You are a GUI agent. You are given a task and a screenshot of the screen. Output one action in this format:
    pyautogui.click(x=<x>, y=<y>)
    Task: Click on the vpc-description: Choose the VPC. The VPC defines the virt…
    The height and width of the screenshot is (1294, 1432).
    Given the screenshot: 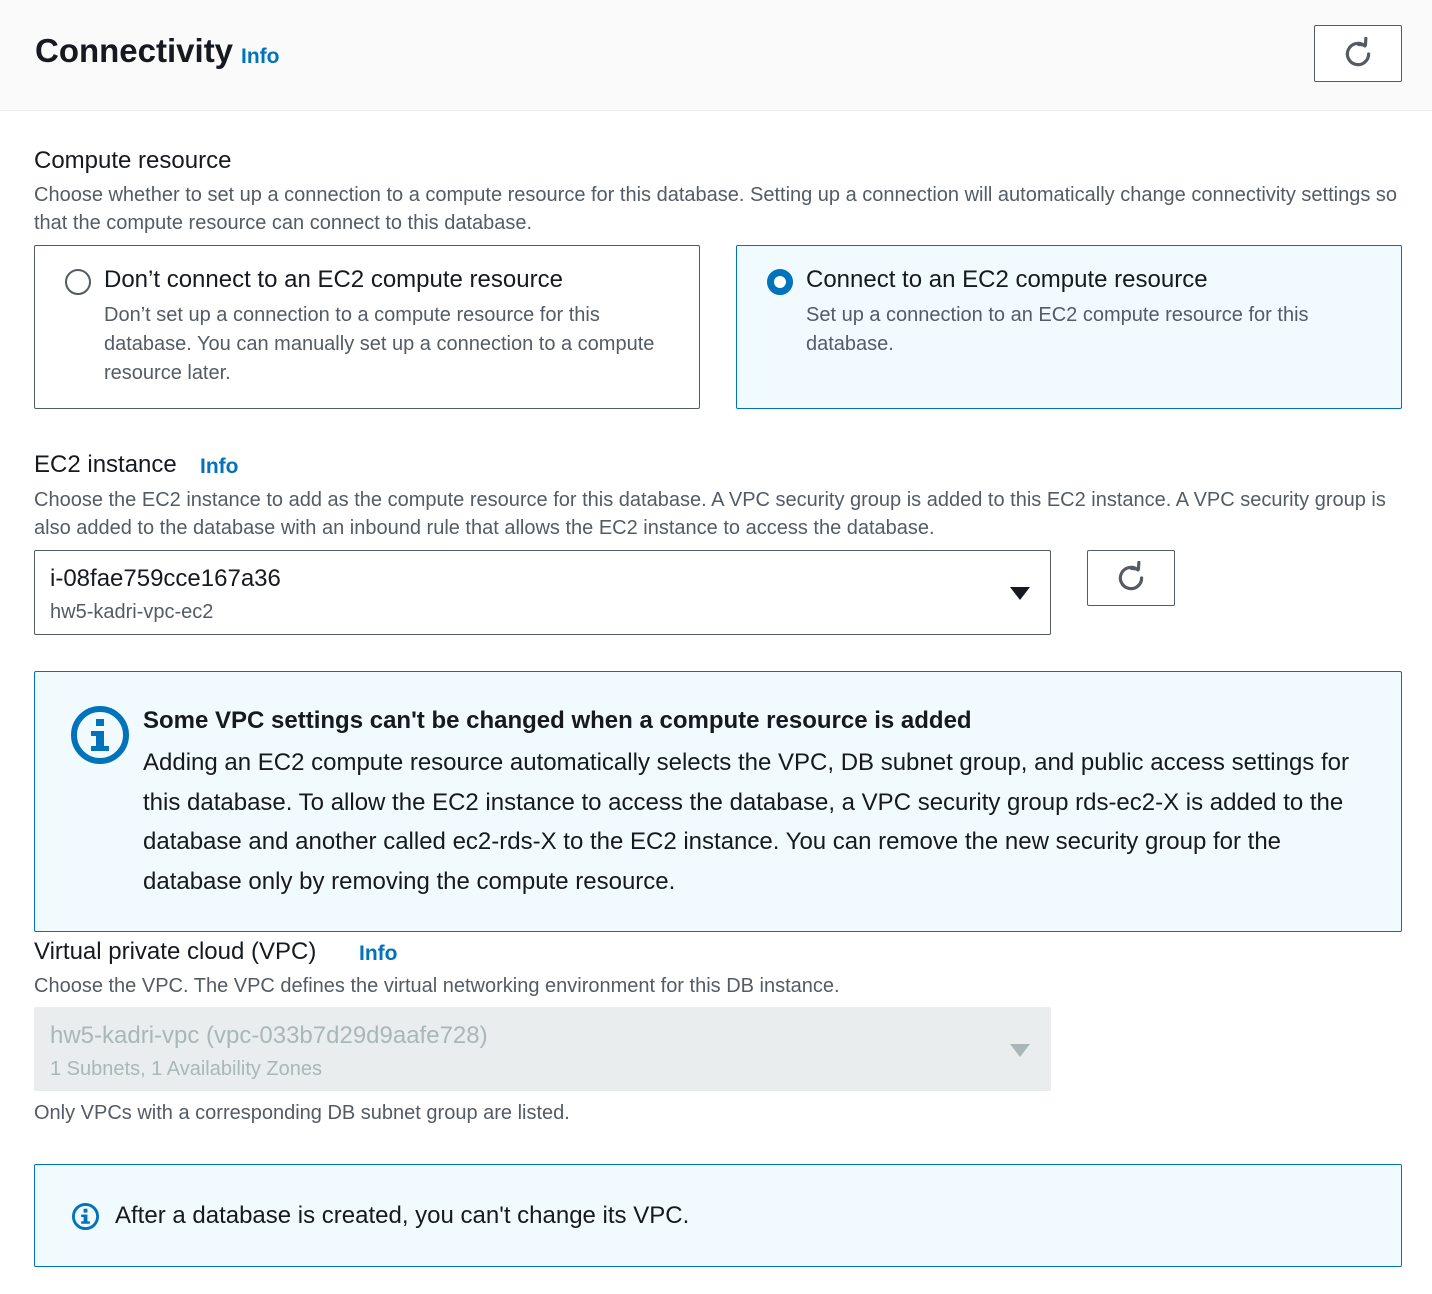 What is the action you would take?
    pyautogui.click(x=437, y=986)
    